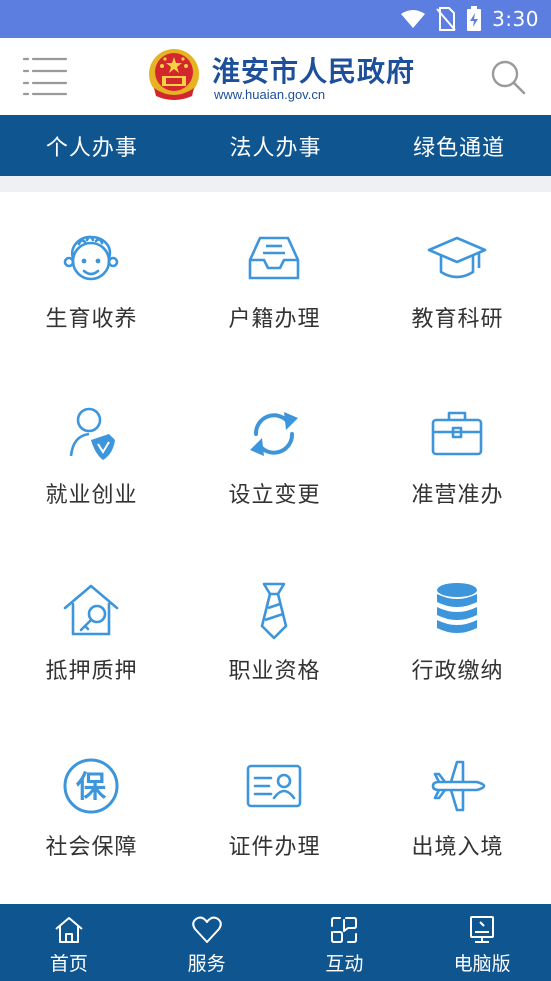 This screenshot has height=981, width=551. Describe the element at coordinates (174, 74) in the screenshot. I see `national-emblem-icon` at that location.